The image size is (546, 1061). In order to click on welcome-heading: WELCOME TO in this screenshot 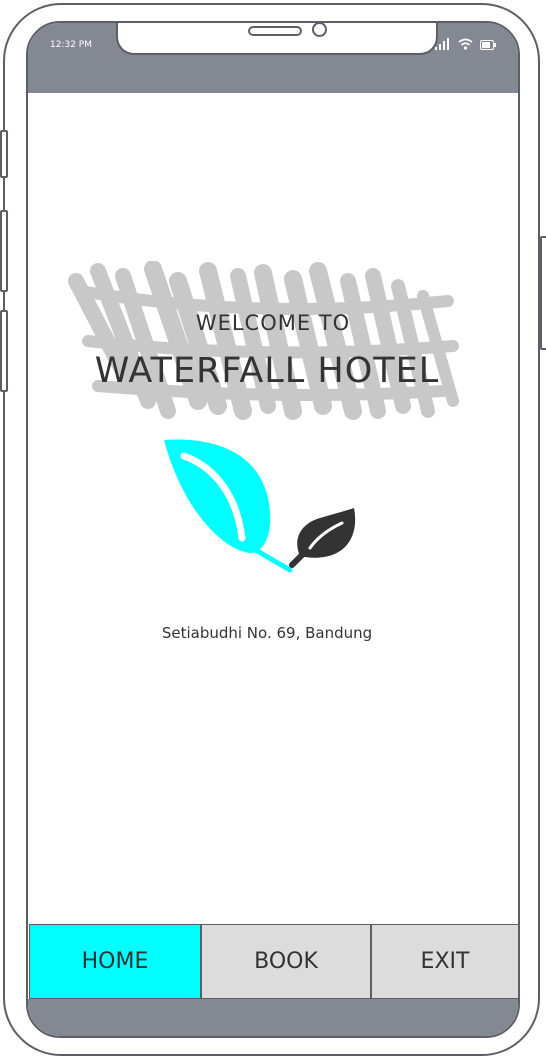, I will do `click(273, 323)`.